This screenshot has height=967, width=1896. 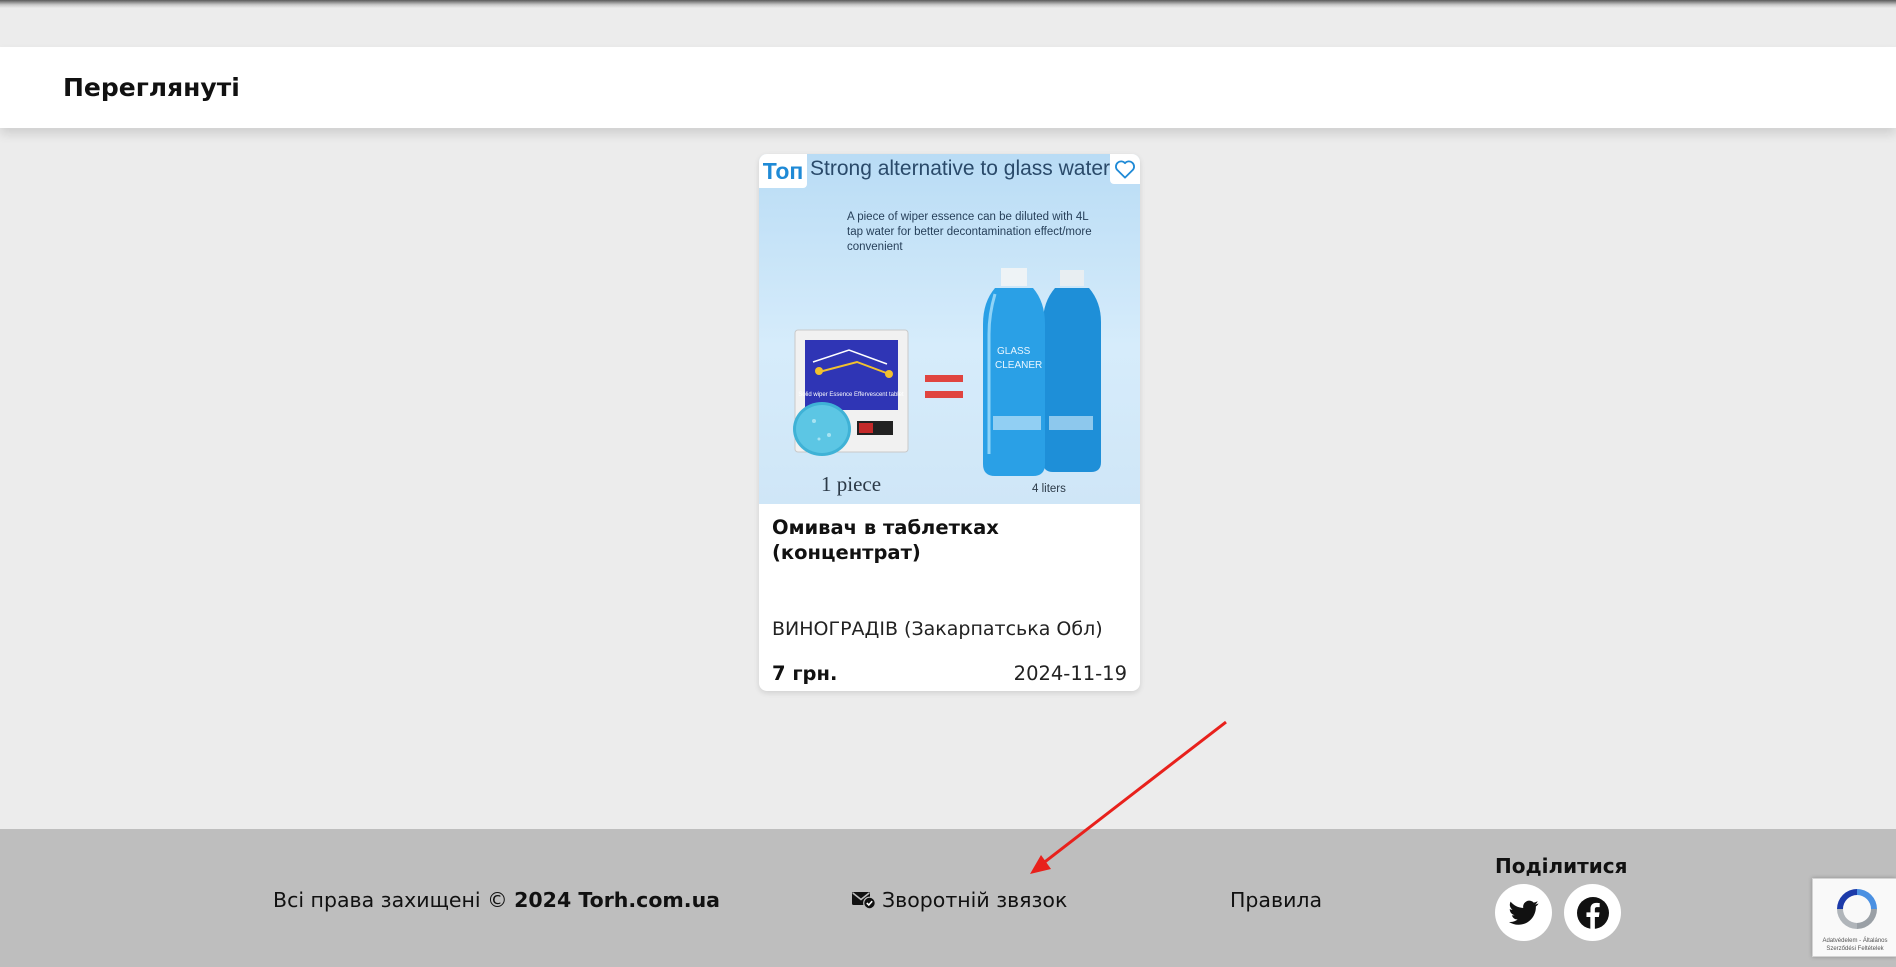 I want to click on rules-link: Правила, so click(x=1276, y=900).